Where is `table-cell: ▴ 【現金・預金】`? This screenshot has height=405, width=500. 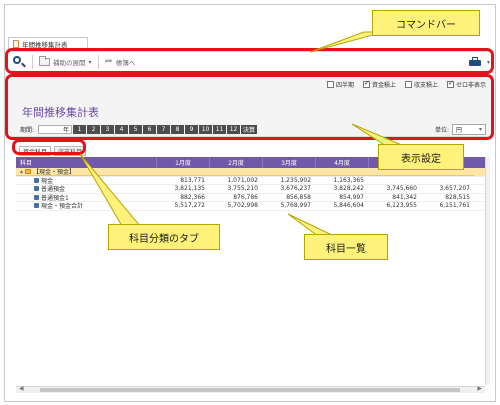
table-cell: ▴ 【現金・預金】 is located at coordinates (86, 172).